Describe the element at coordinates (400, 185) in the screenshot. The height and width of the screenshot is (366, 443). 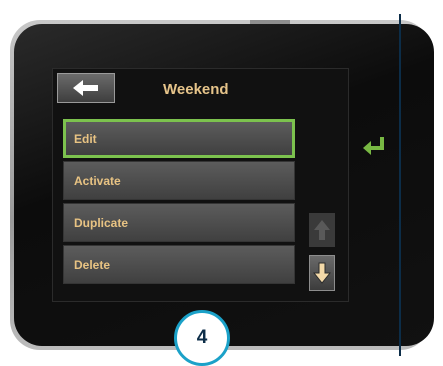
I see `divider-line` at that location.